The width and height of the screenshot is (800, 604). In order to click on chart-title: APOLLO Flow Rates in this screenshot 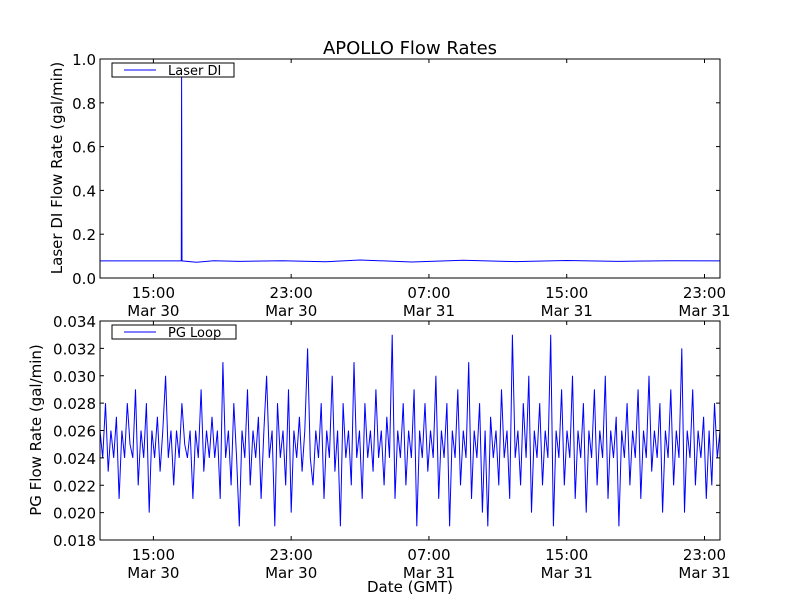, I will do `click(410, 48)`.